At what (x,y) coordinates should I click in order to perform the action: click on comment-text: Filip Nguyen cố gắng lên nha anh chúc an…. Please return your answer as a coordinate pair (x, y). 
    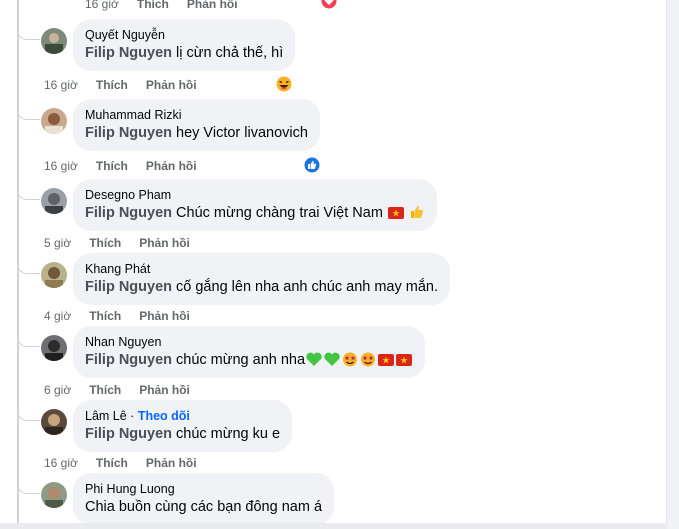
    Looking at the image, I should click on (262, 287).